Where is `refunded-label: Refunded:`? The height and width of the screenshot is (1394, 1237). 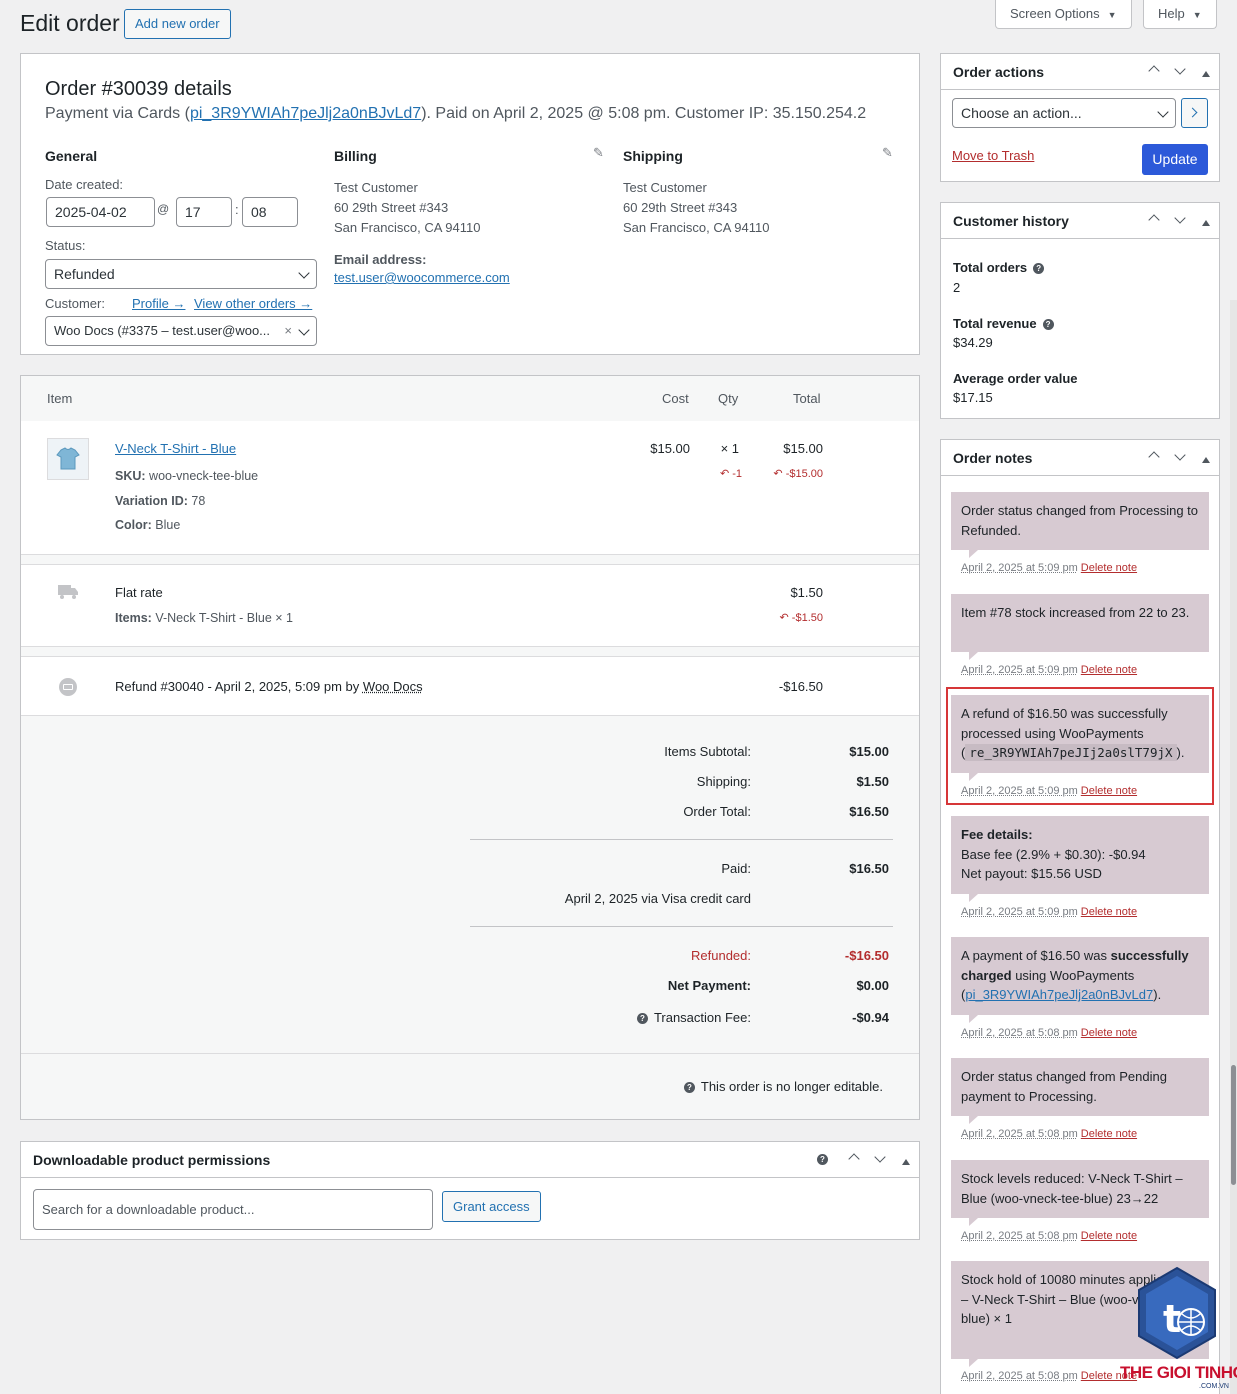 refunded-label: Refunded: is located at coordinates (721, 955).